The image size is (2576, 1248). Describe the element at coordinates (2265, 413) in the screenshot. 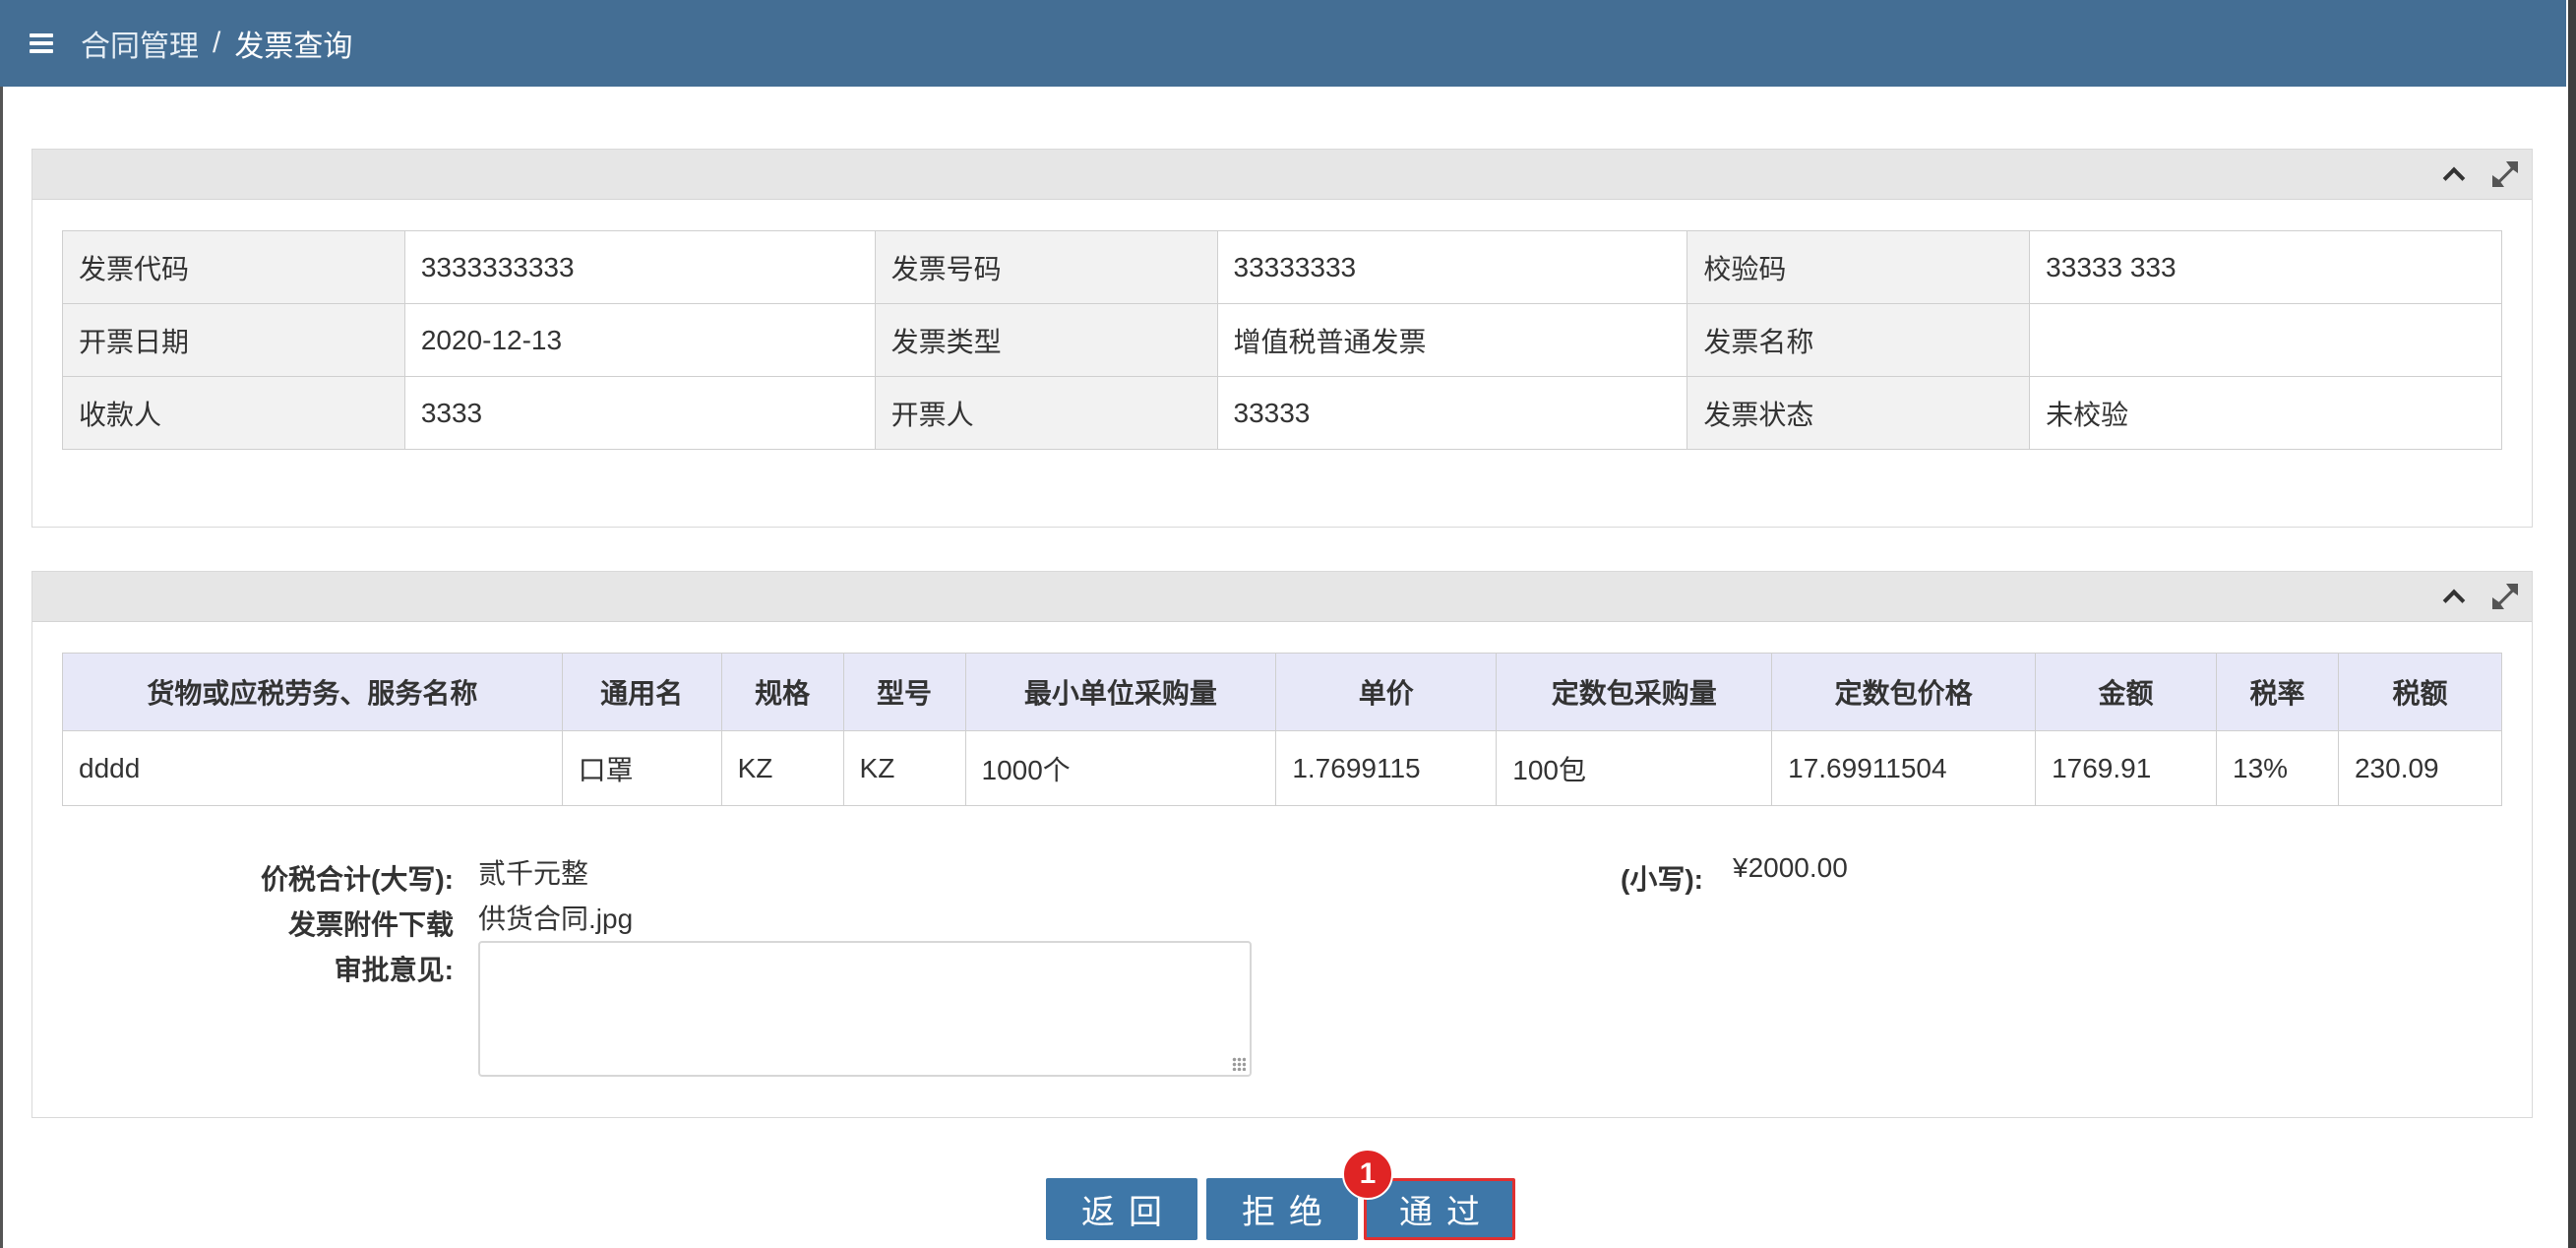

I see `invoice-status-value: 未校验` at that location.